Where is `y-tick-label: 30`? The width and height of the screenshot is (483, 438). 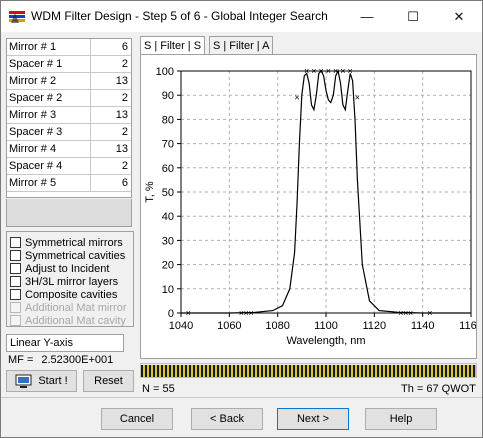
y-tick-label: 30 is located at coordinates (168, 241).